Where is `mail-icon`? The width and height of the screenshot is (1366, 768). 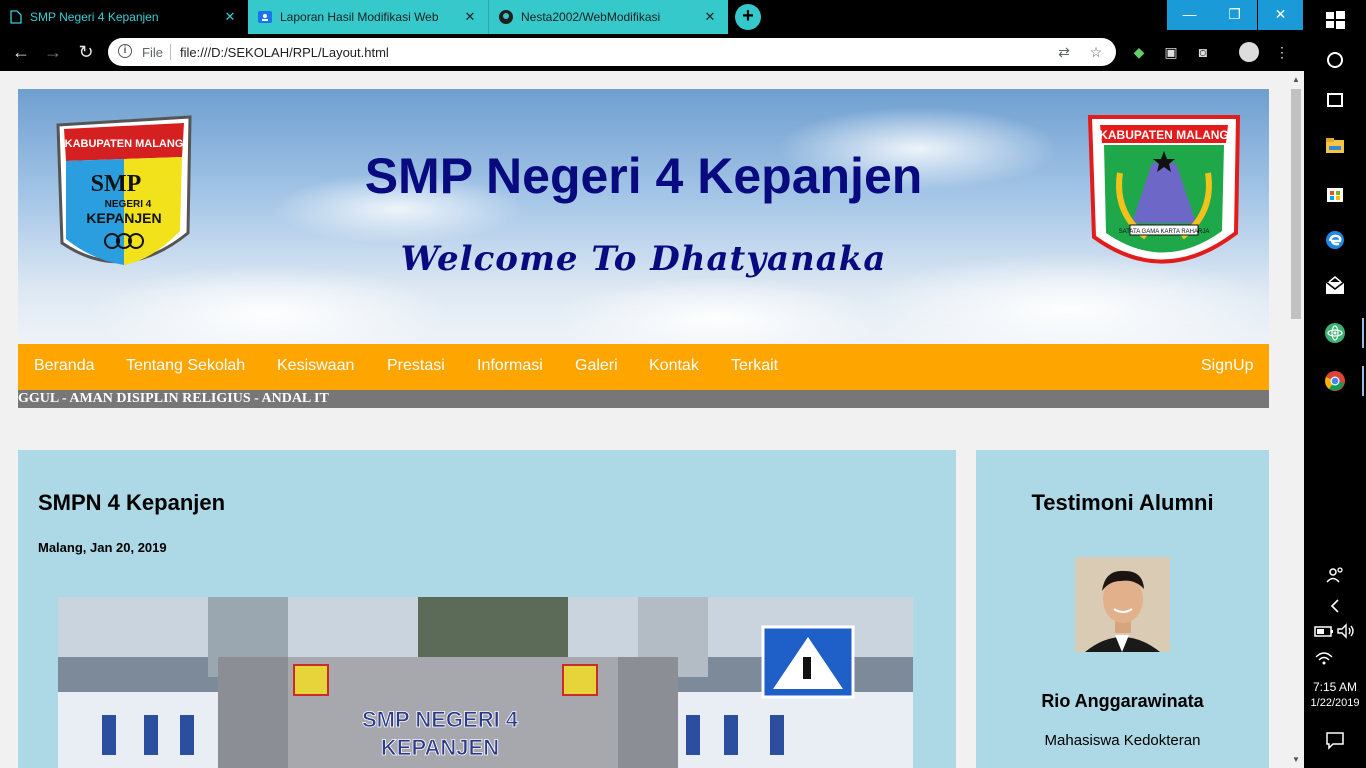
mail-icon is located at coordinates (1335, 286).